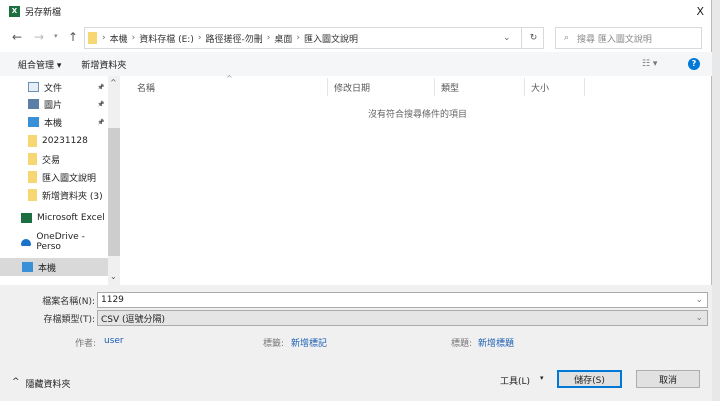 This screenshot has width=720, height=401. Describe the element at coordinates (589, 379) in the screenshot. I see `save-button: 儲存(S)` at that location.